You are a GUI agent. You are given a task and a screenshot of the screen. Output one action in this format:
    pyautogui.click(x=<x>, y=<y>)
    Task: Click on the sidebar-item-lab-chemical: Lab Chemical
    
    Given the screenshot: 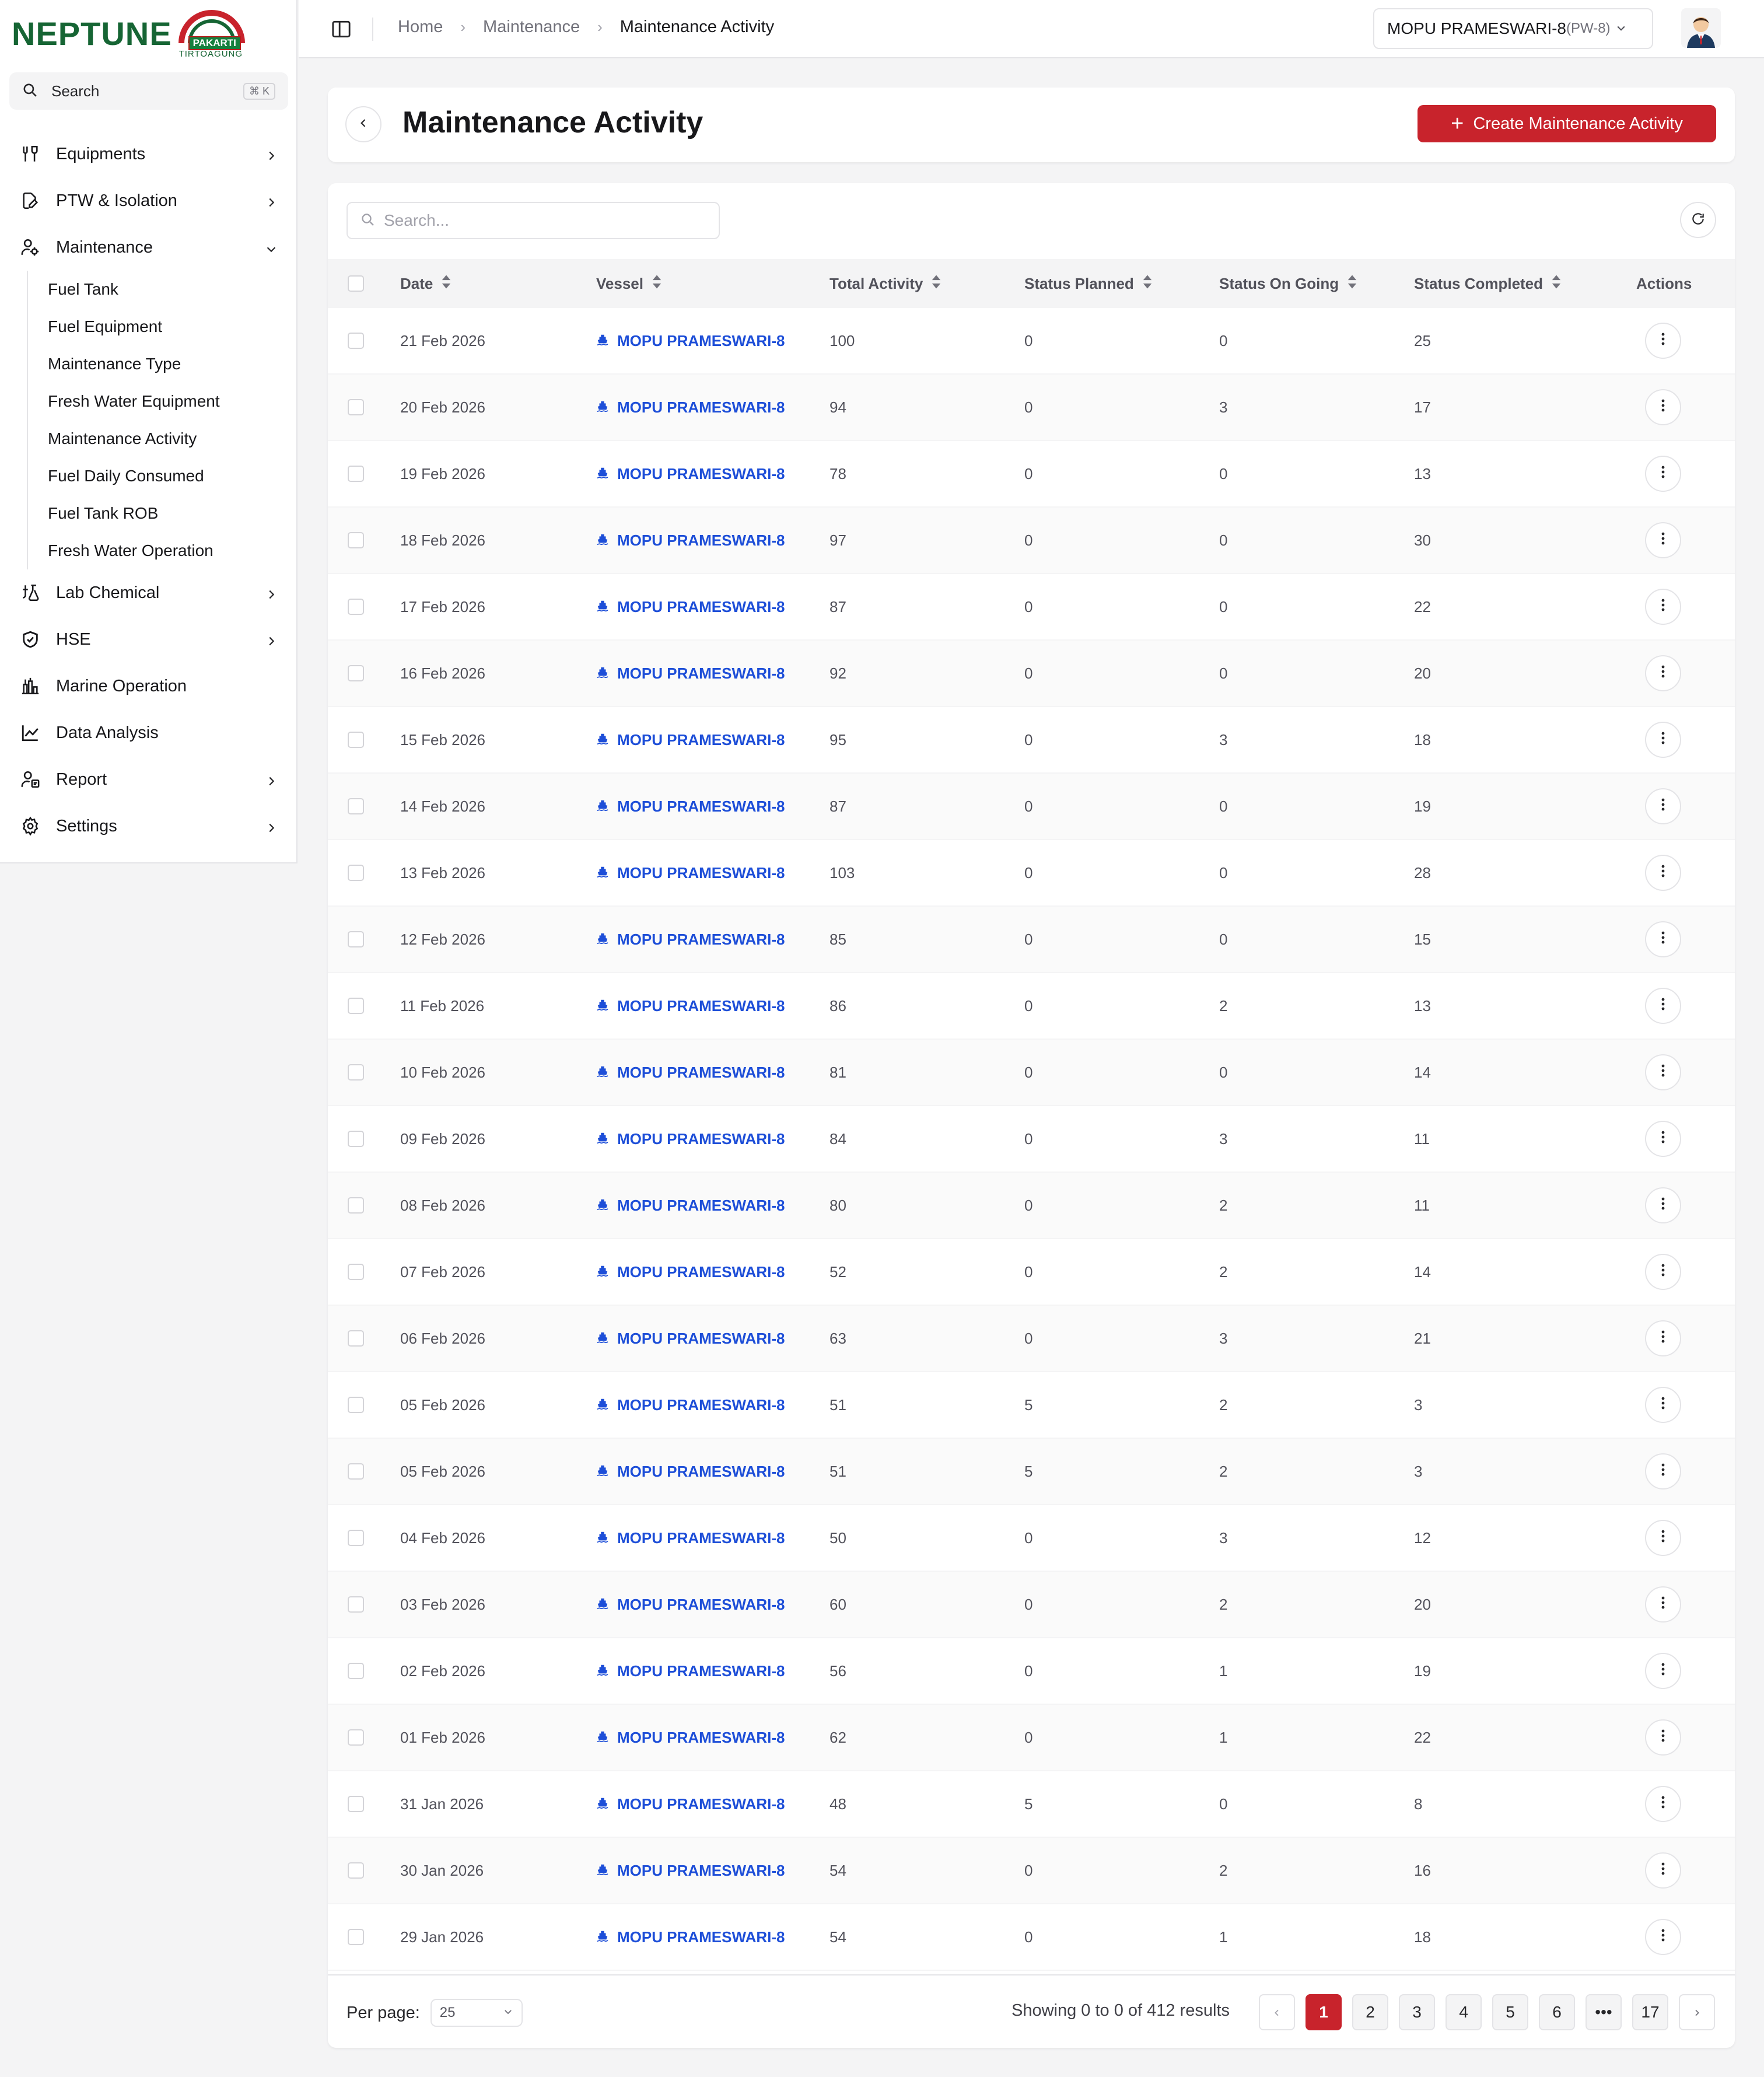 What is the action you would take?
    pyautogui.click(x=149, y=592)
    